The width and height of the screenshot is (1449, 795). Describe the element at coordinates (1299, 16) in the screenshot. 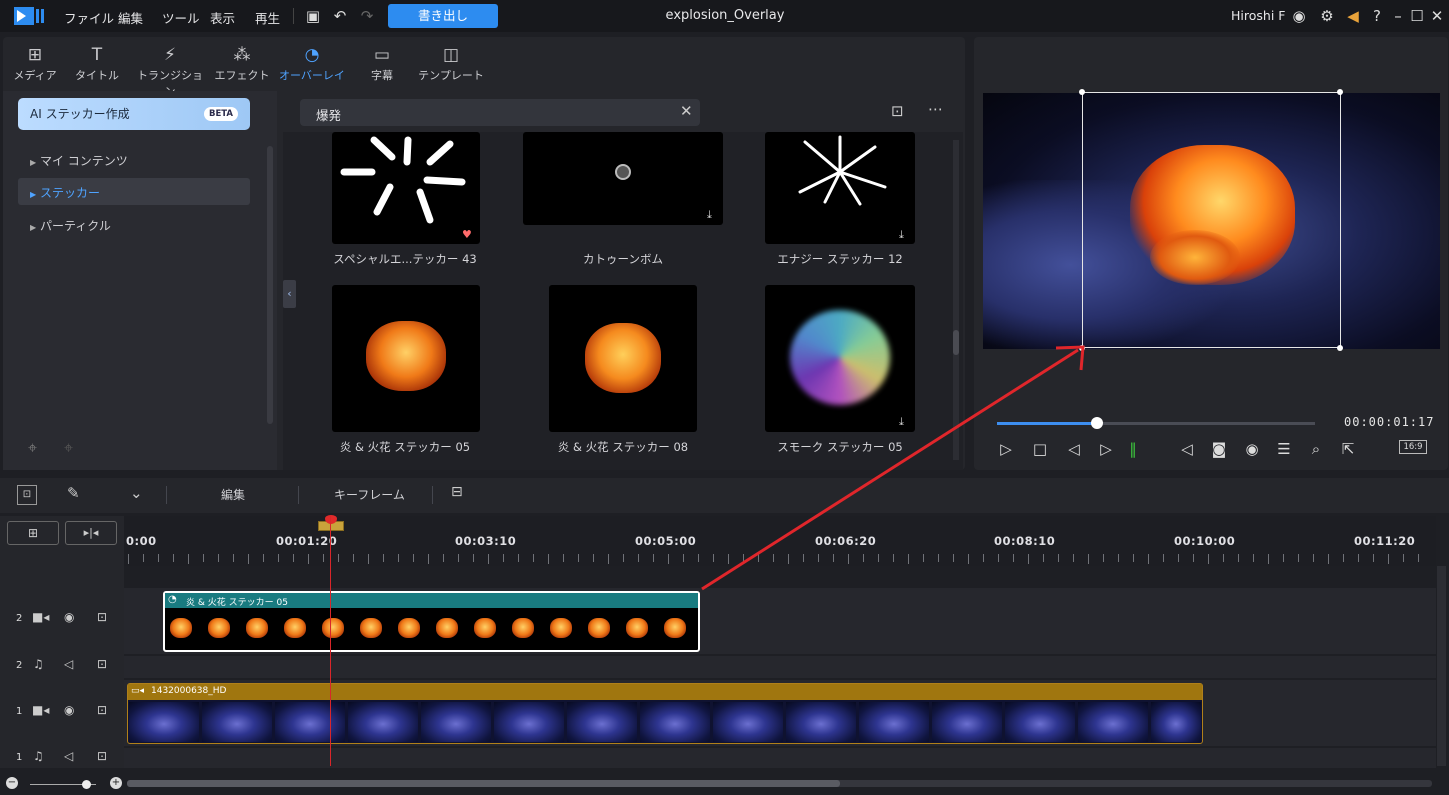

I see `account-icon: ◉` at that location.